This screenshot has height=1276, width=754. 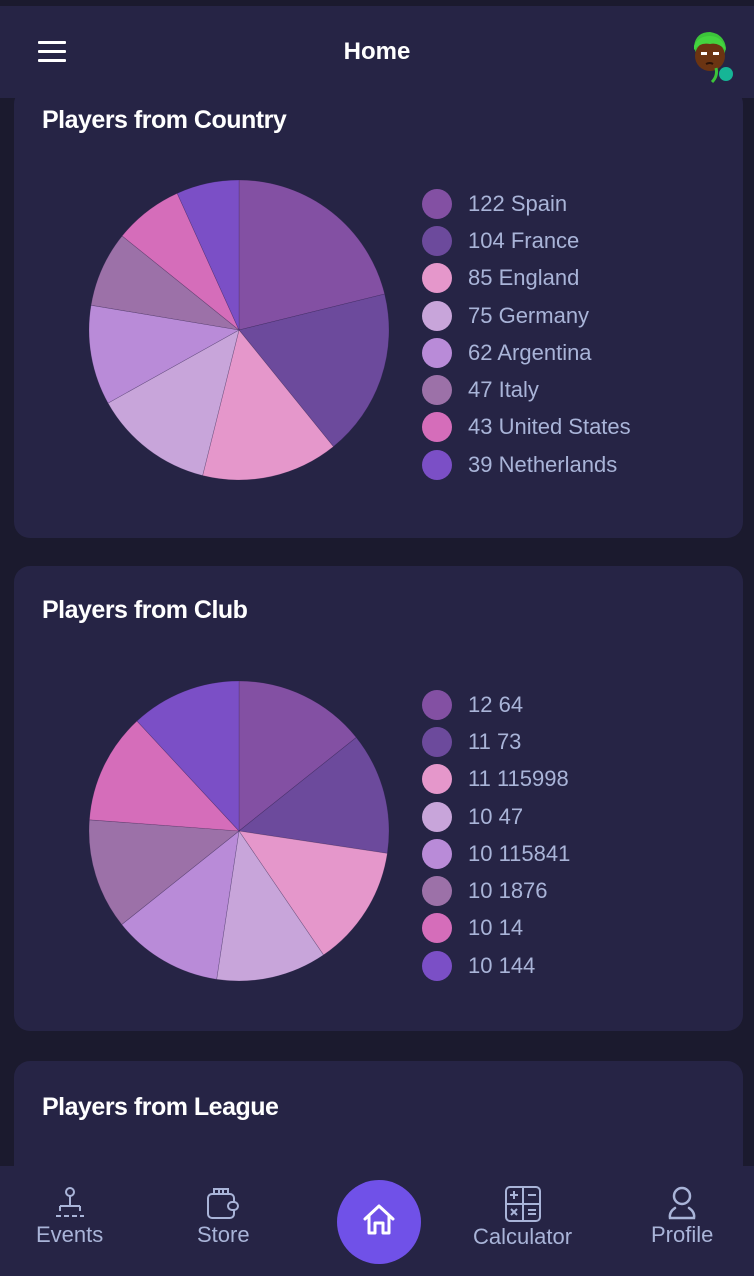 I want to click on club-pie-chart, so click(x=239, y=831).